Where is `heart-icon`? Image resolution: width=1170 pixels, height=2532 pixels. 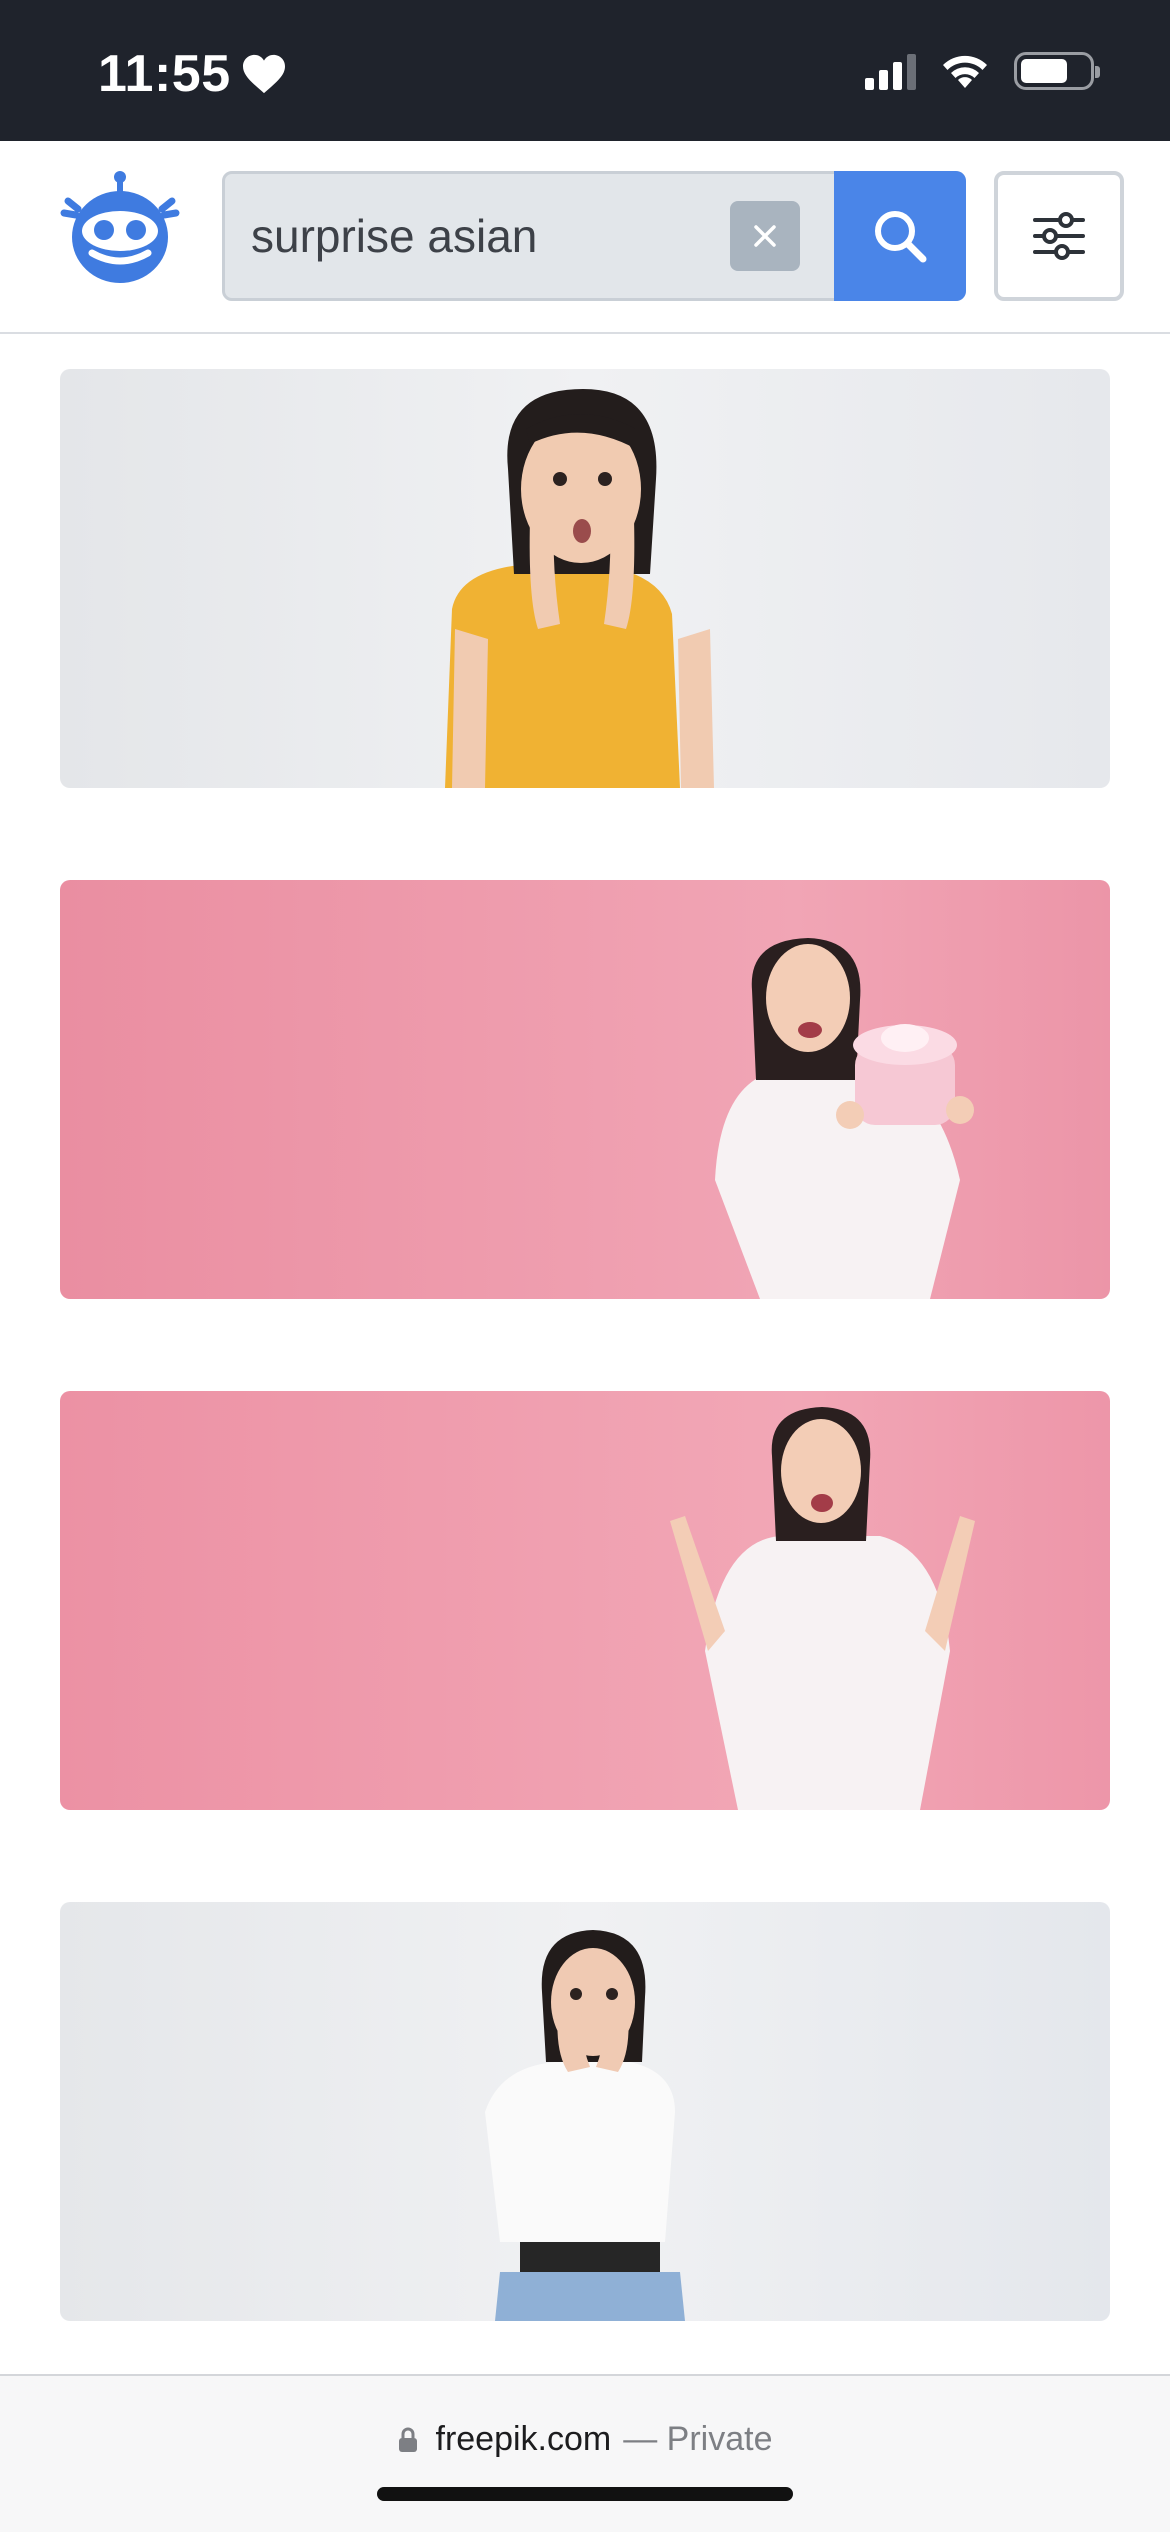
heart-icon is located at coordinates (263, 74).